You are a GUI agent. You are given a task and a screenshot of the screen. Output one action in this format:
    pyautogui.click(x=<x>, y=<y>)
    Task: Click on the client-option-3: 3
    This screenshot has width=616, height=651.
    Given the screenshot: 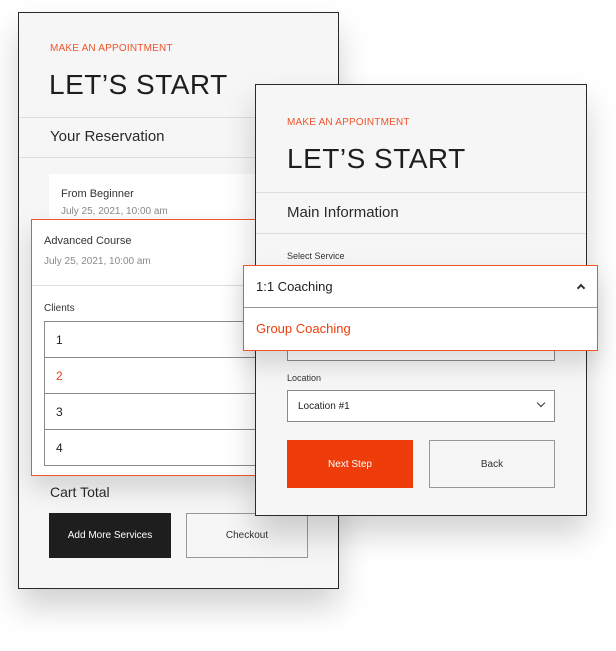 What is the action you would take?
    pyautogui.click(x=159, y=411)
    